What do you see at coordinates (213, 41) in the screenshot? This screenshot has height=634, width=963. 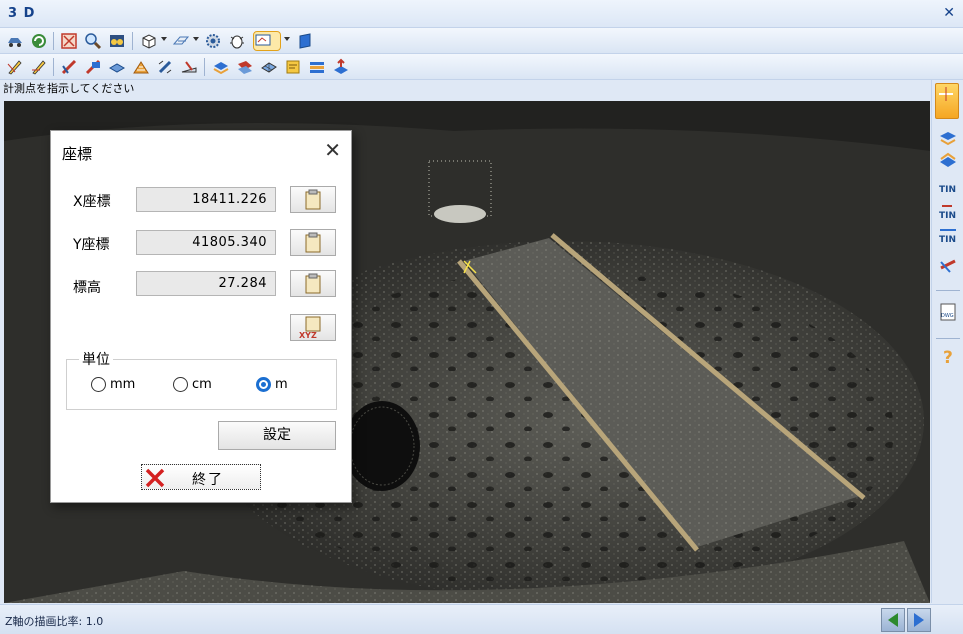 I see `gear-icon` at bounding box center [213, 41].